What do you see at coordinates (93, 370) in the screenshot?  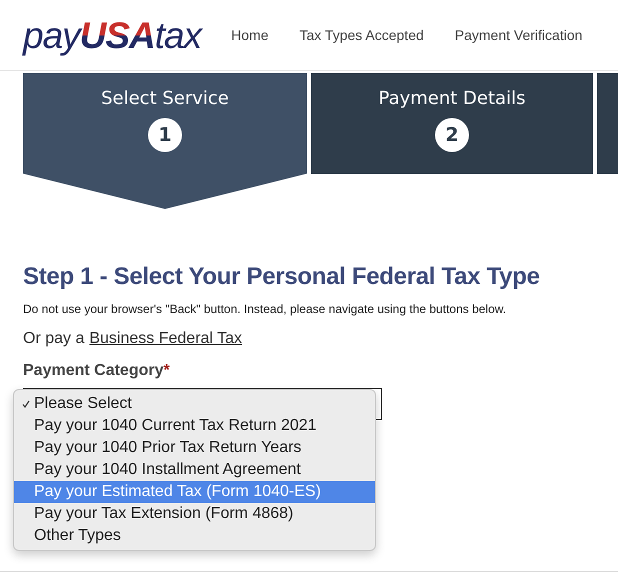 I see `field-label: Payment Category` at bounding box center [93, 370].